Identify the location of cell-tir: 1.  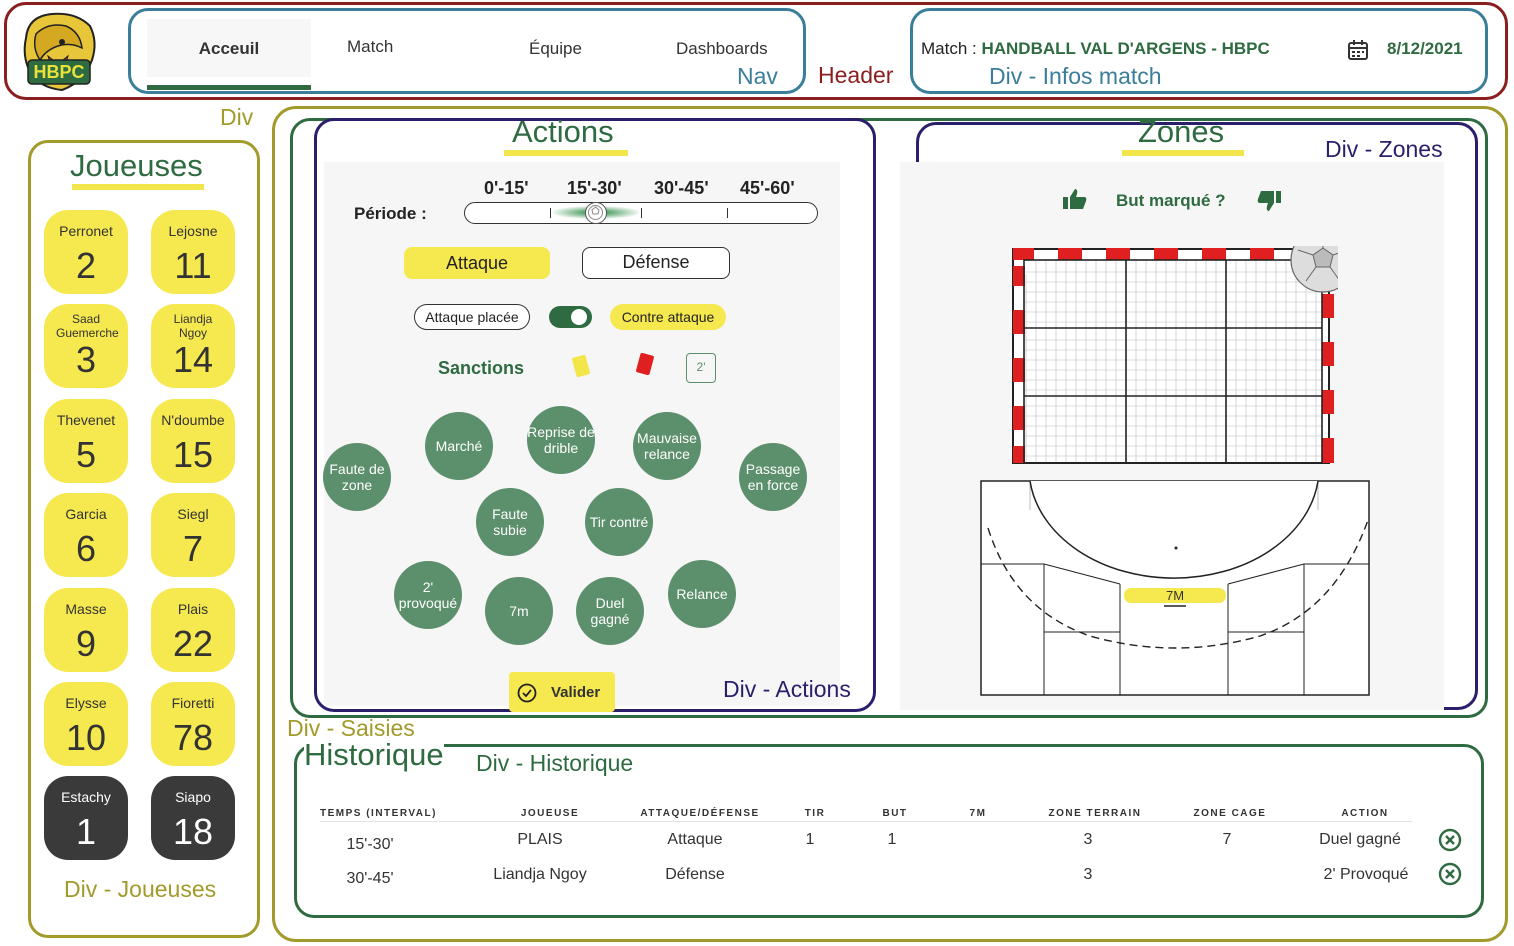
(810, 839).